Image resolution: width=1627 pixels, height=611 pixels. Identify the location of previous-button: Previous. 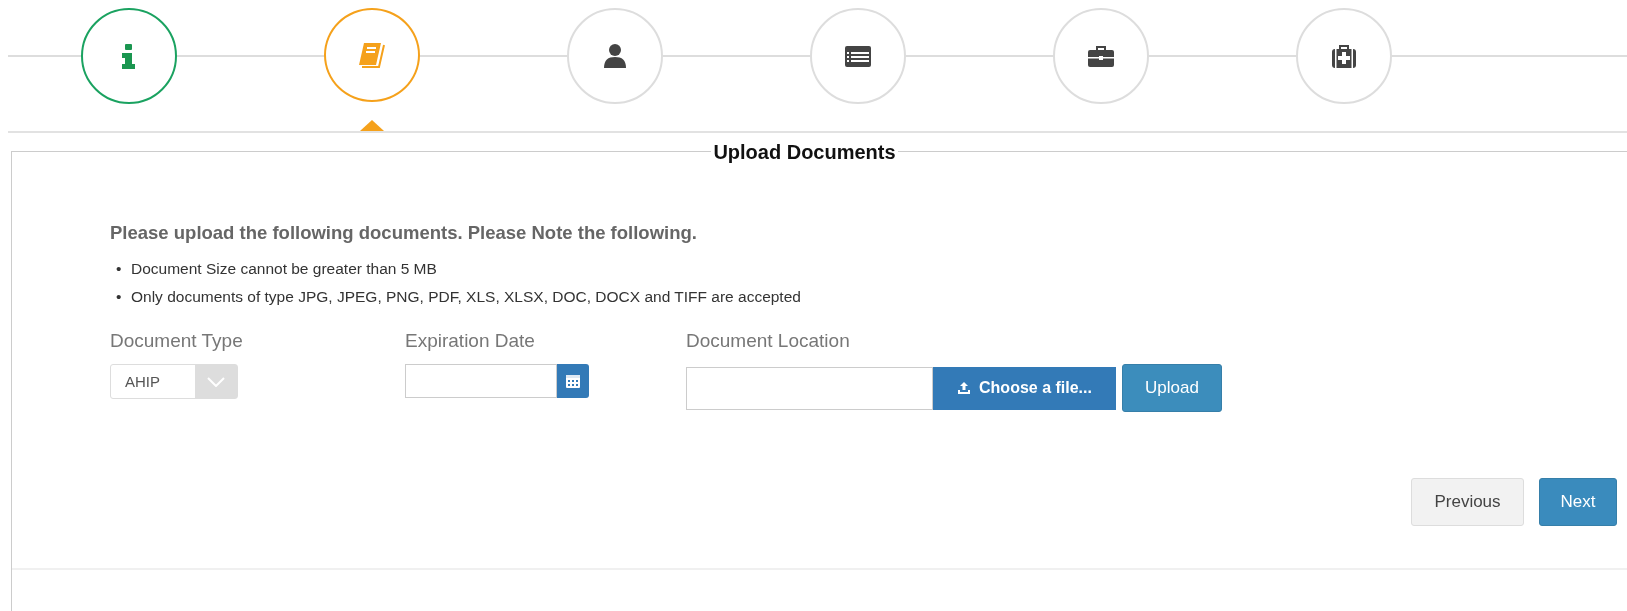
(1467, 502).